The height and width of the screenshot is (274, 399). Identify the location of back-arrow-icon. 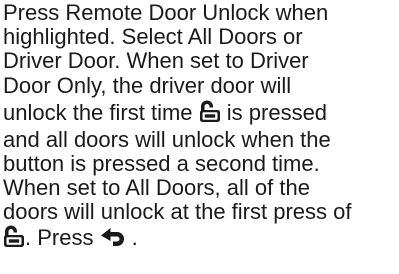
(116, 237).